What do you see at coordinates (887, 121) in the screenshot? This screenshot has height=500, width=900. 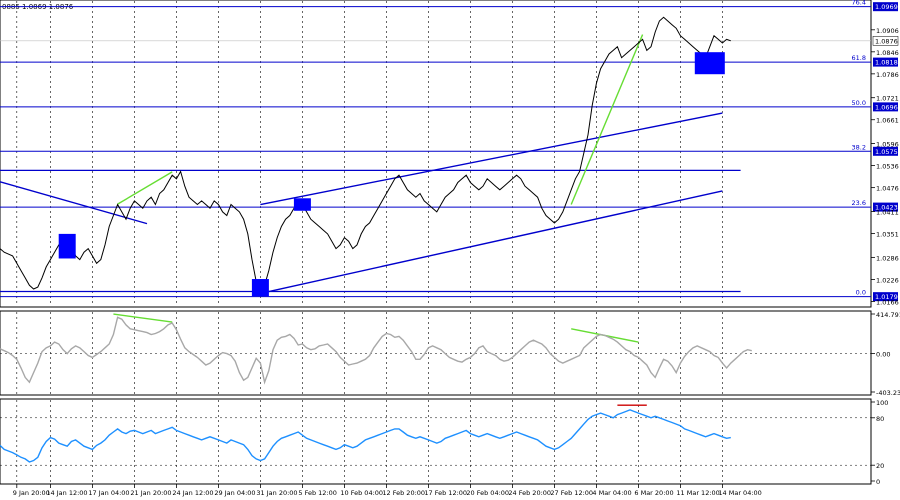 I see `y-tick-label: 1.0661` at bounding box center [887, 121].